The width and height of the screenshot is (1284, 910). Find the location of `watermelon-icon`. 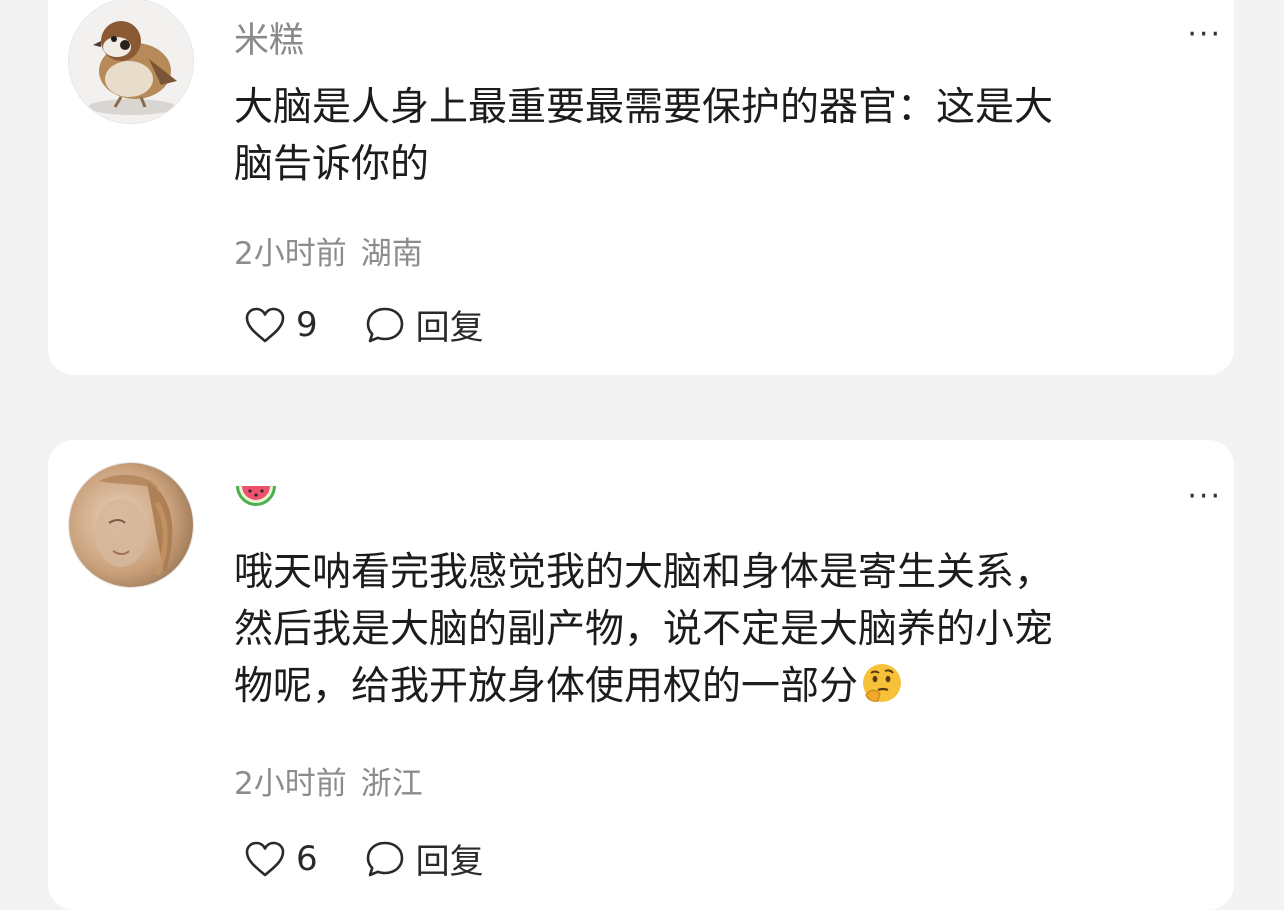

watermelon-icon is located at coordinates (256, 496).